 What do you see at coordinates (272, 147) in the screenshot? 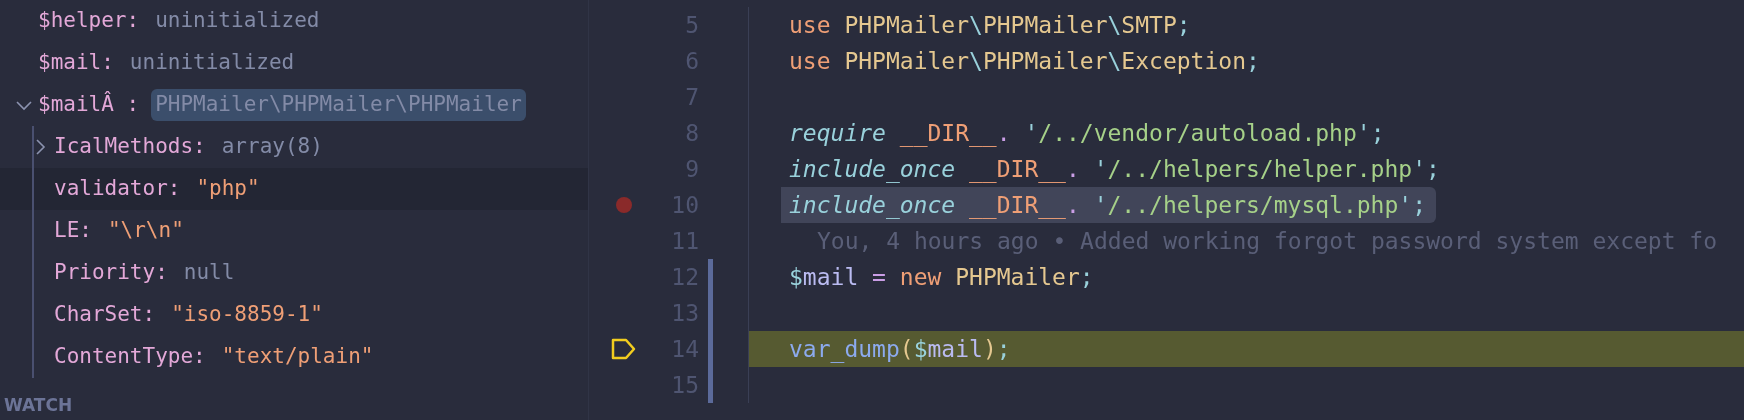
I see `variable-value: array(8)` at bounding box center [272, 147].